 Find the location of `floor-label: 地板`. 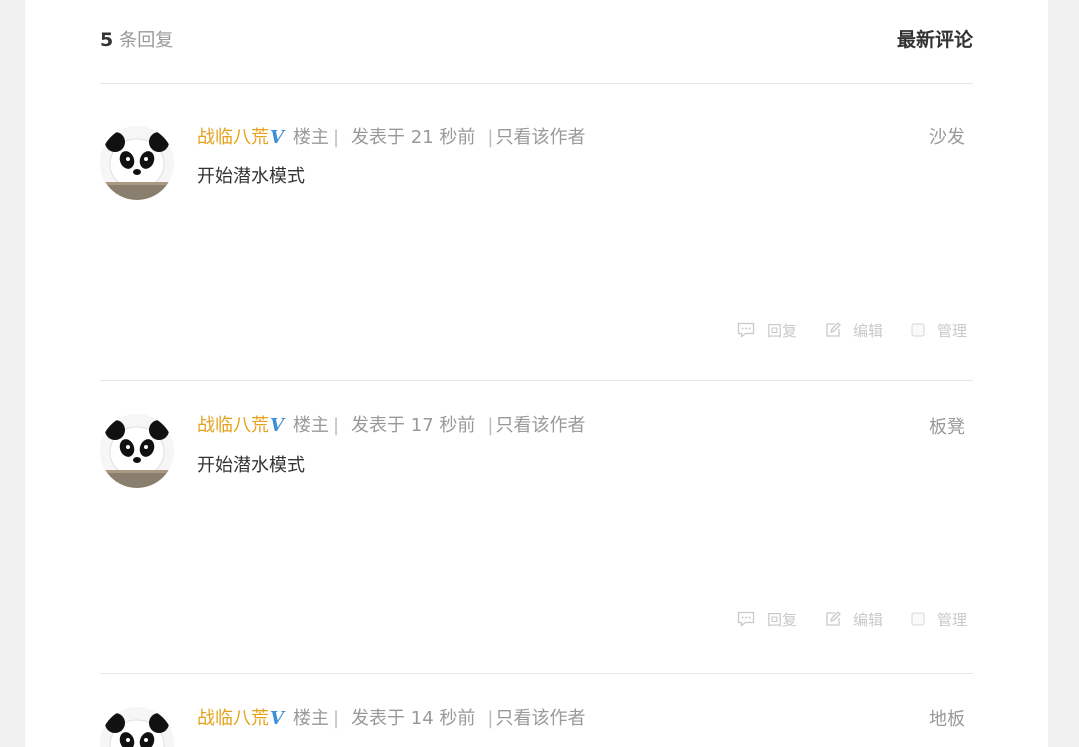

floor-label: 地板 is located at coordinates (947, 719).